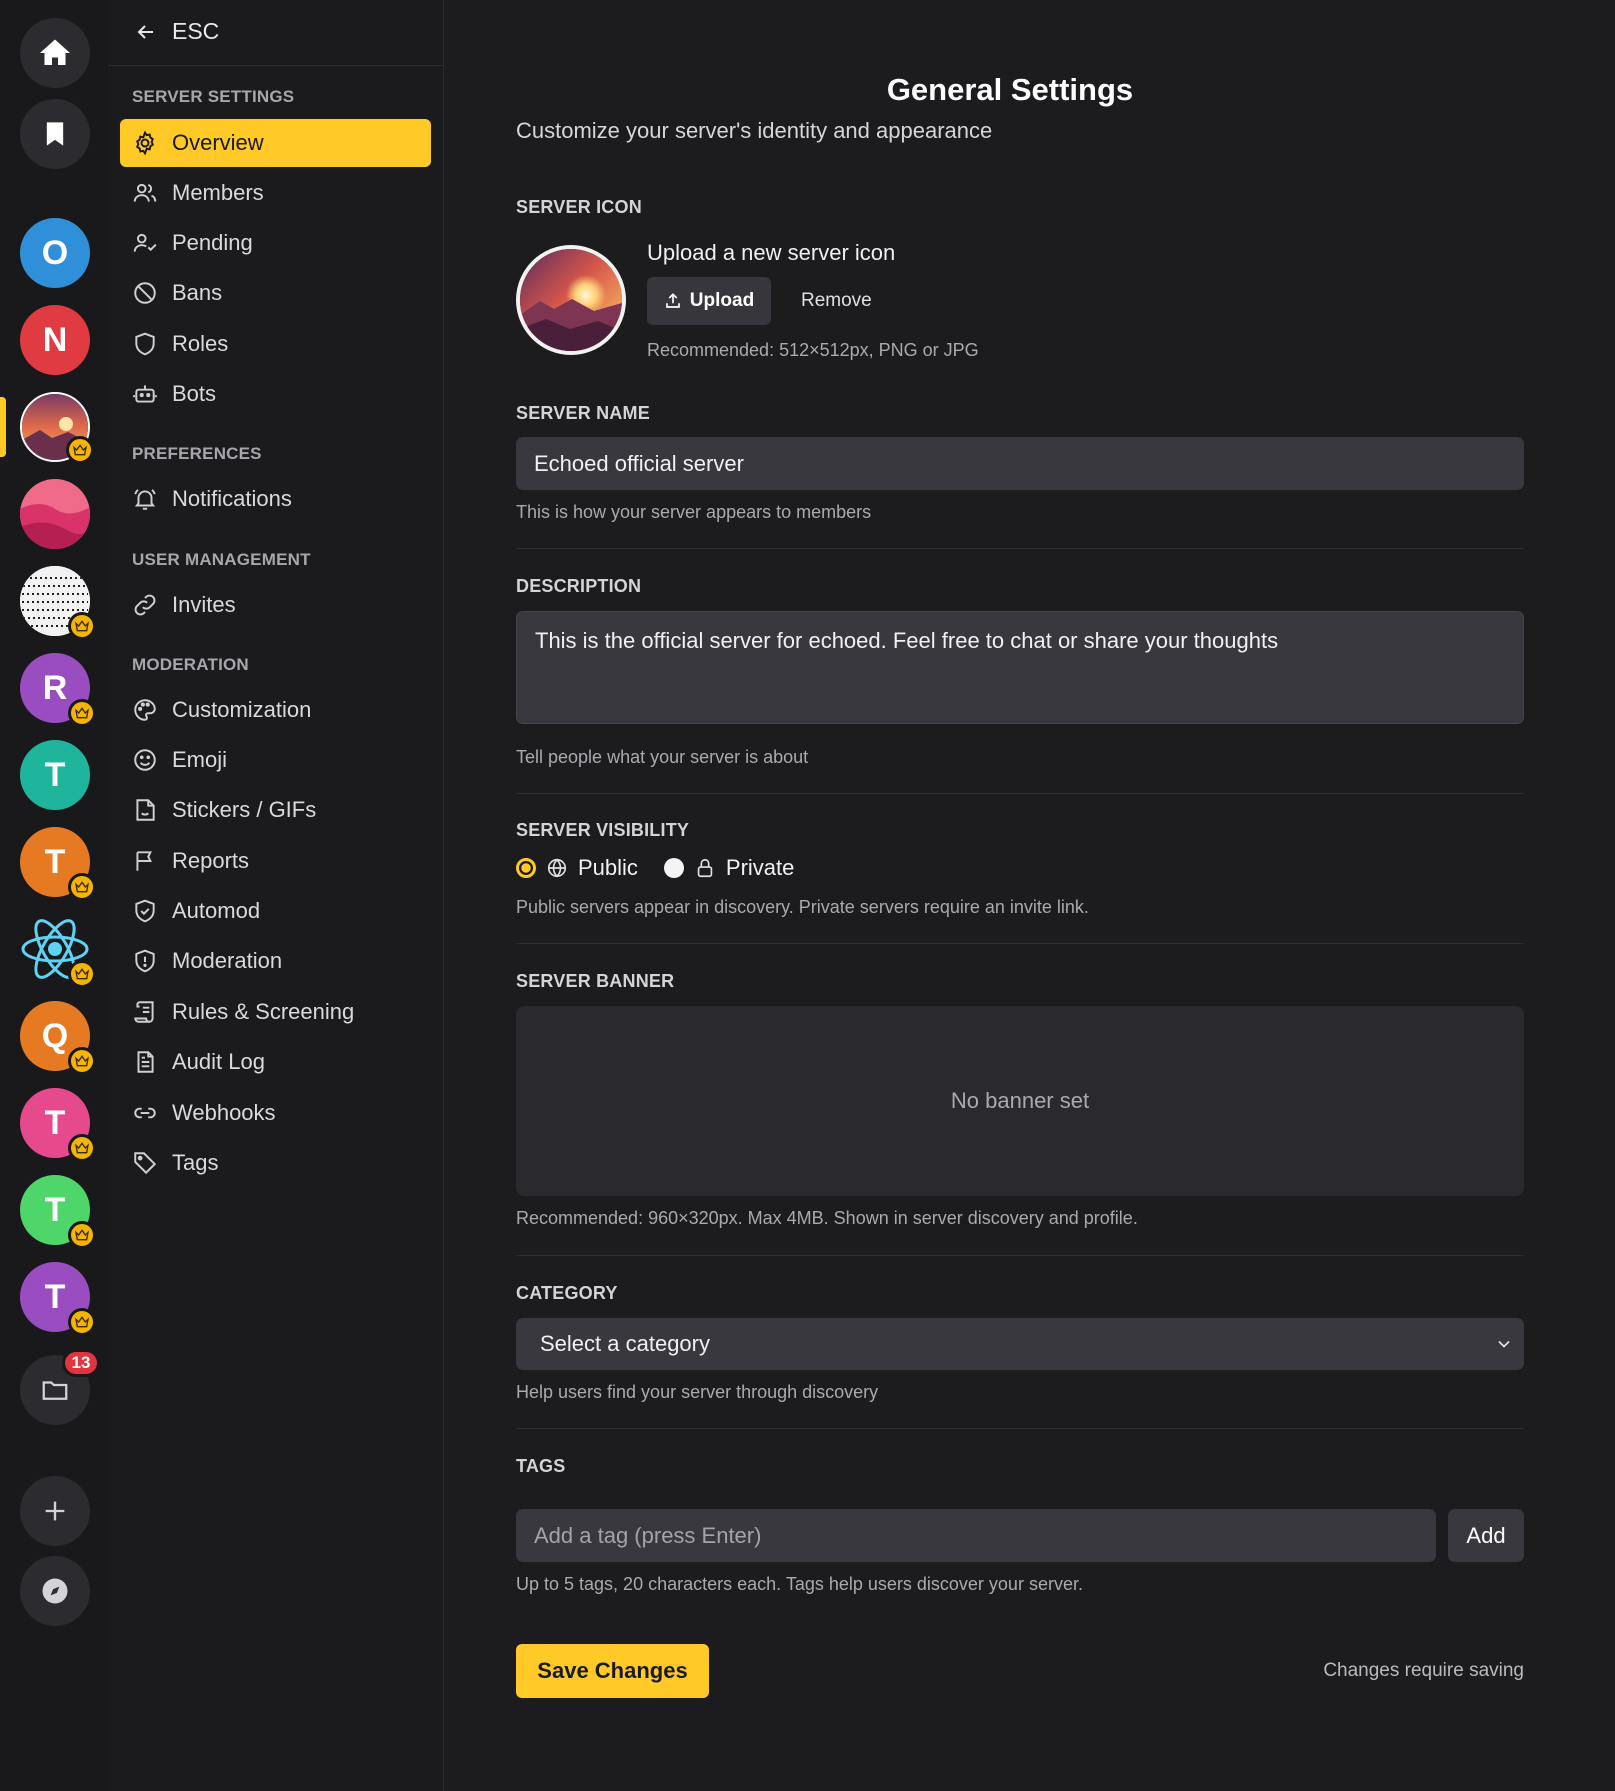  Describe the element at coordinates (55, 1511) in the screenshot. I see `add-server-button` at that location.